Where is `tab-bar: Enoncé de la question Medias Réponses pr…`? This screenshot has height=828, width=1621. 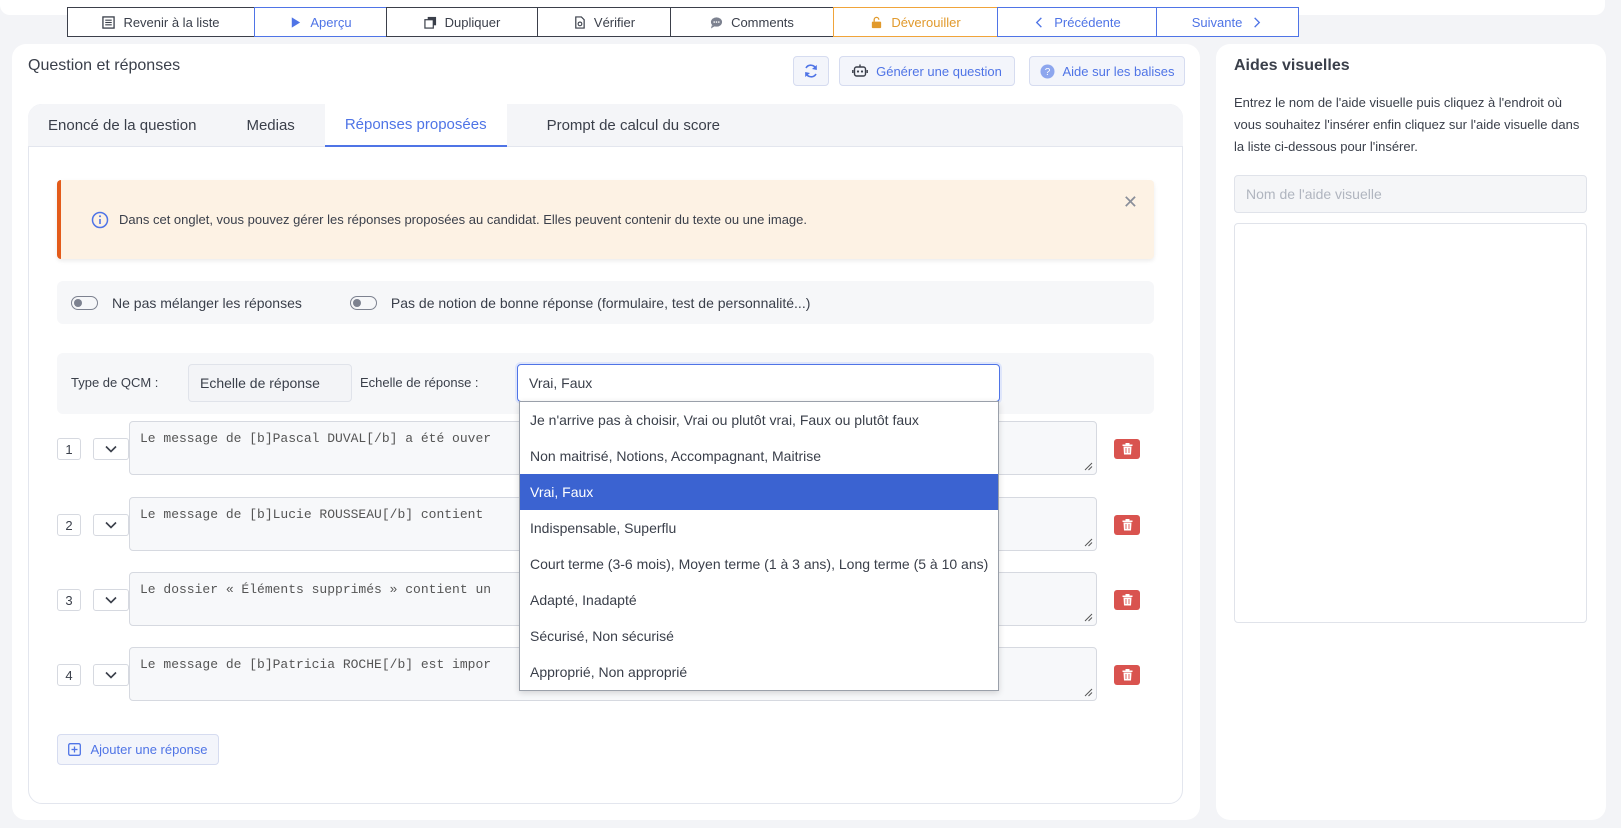 tab-bar: Enoncé de la question Medias Réponses pr… is located at coordinates (605, 125).